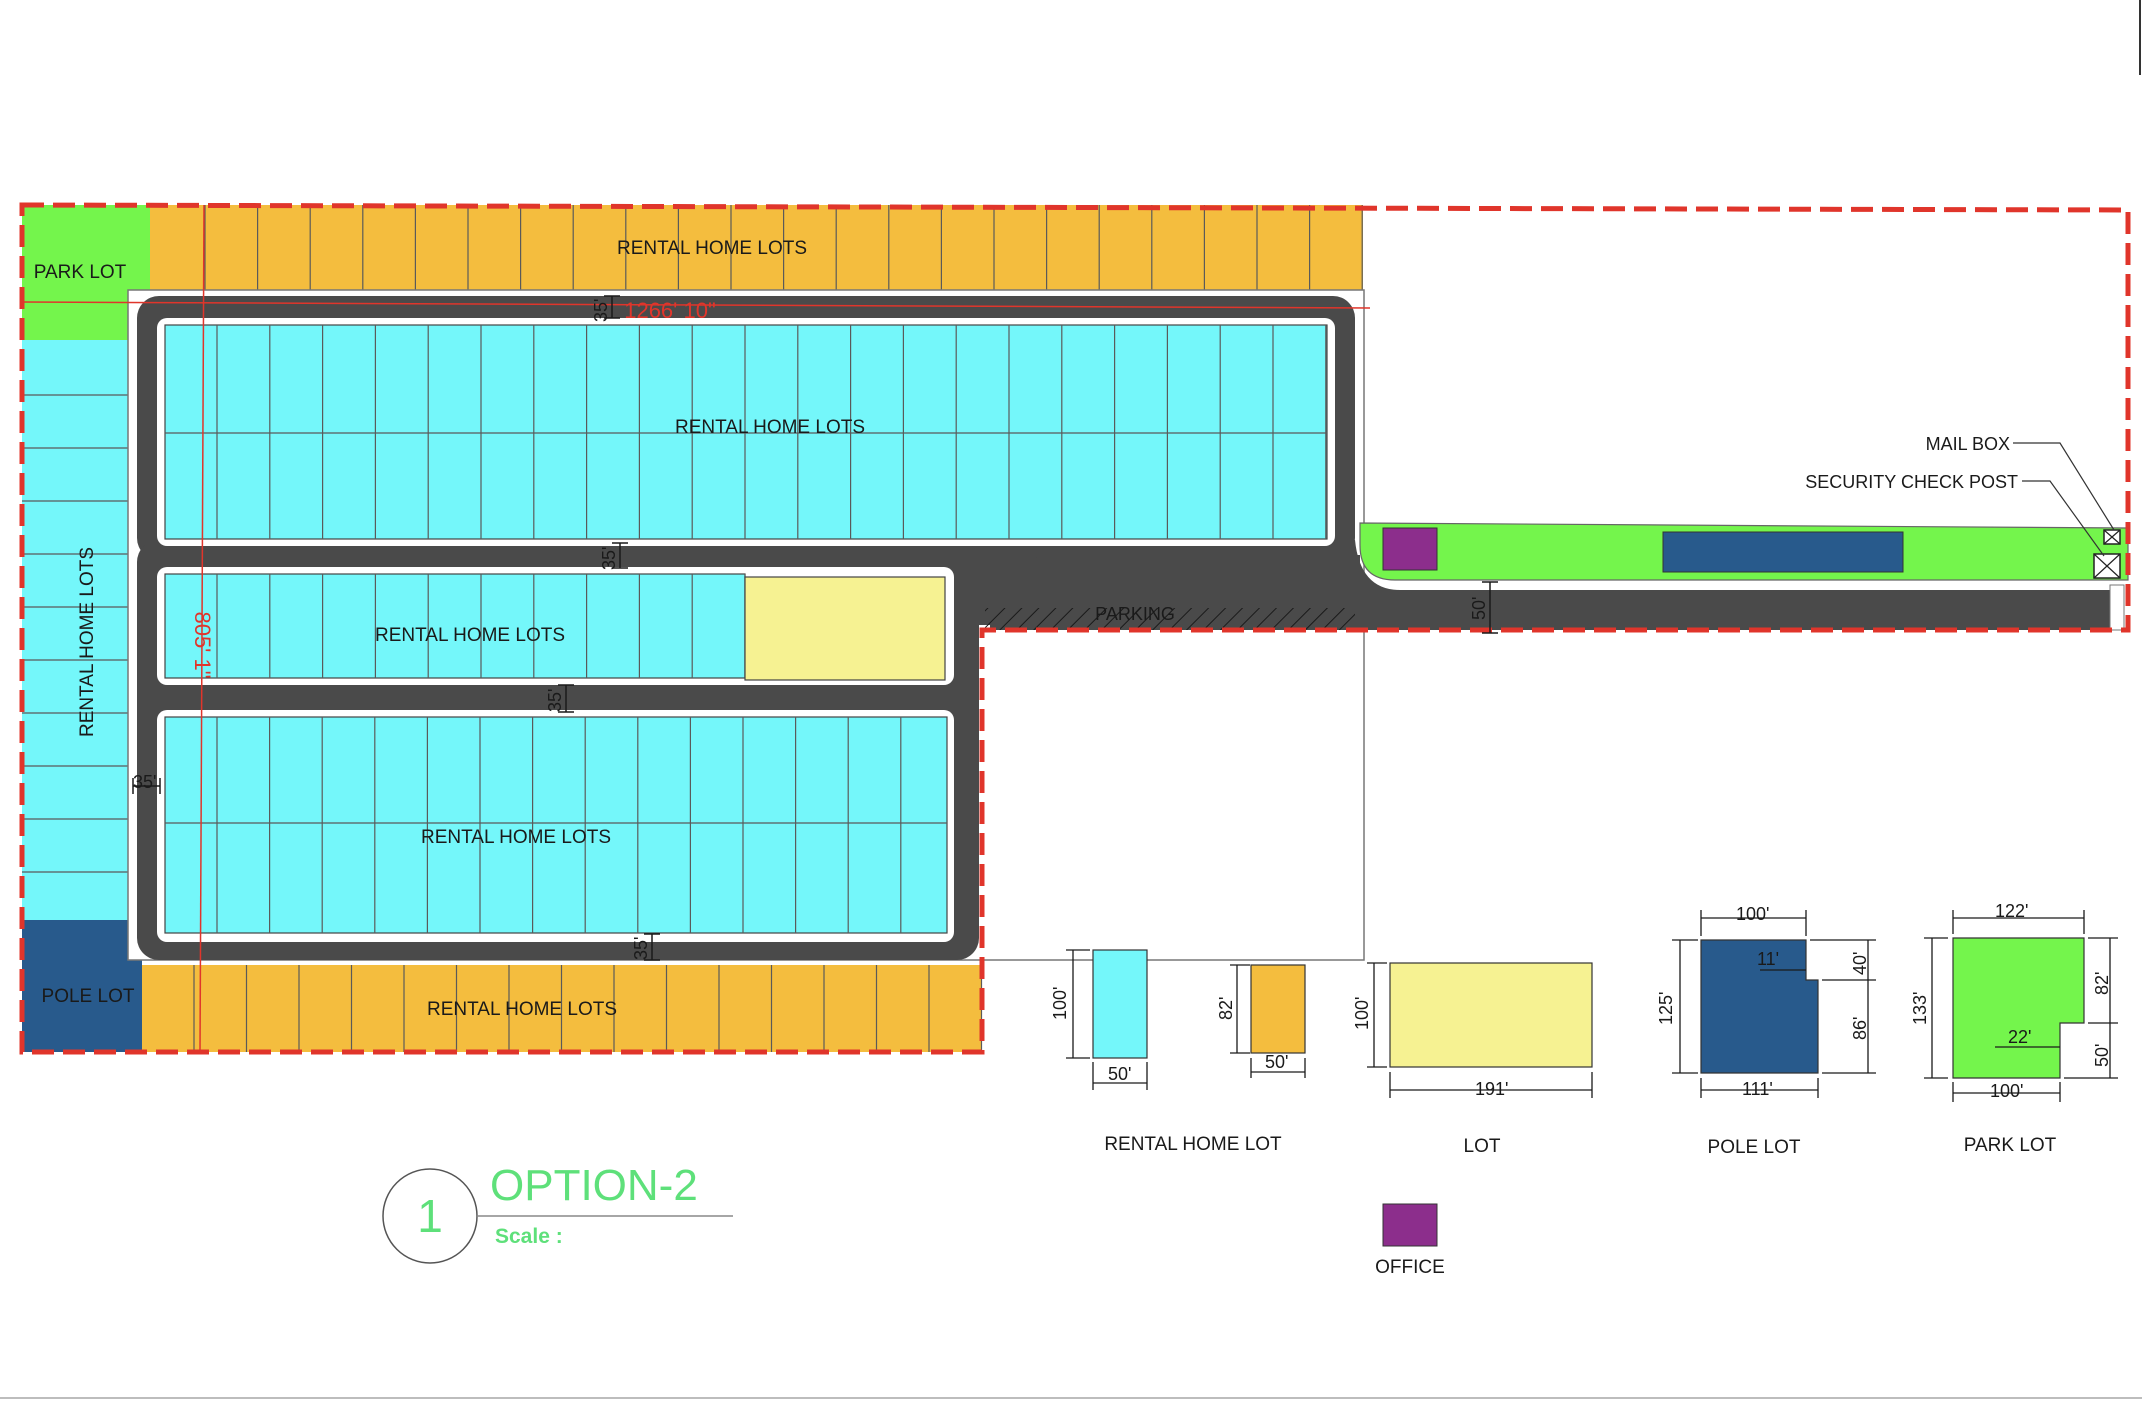  I want to click on legend-pole-left: 125', so click(1666, 1008).